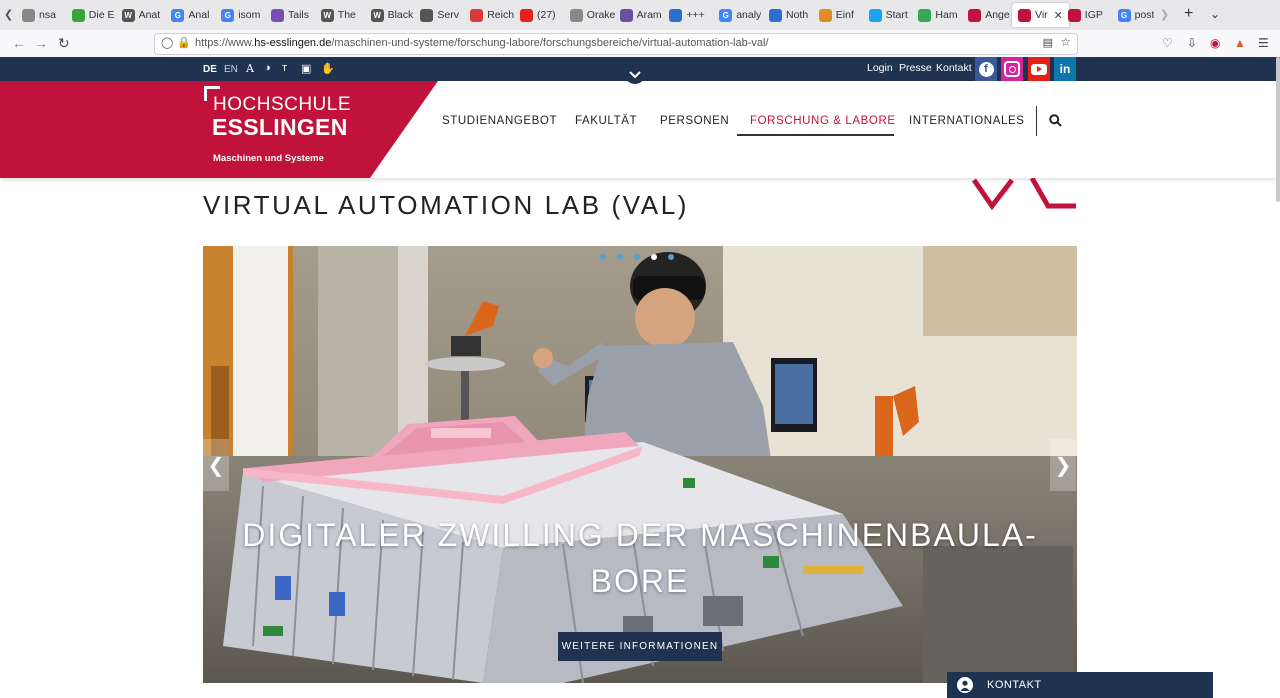 The height and width of the screenshot is (698, 1280). What do you see at coordinates (640, 646) in the screenshot?
I see `more-info-button: WEITERE INFORMATIONEN` at bounding box center [640, 646].